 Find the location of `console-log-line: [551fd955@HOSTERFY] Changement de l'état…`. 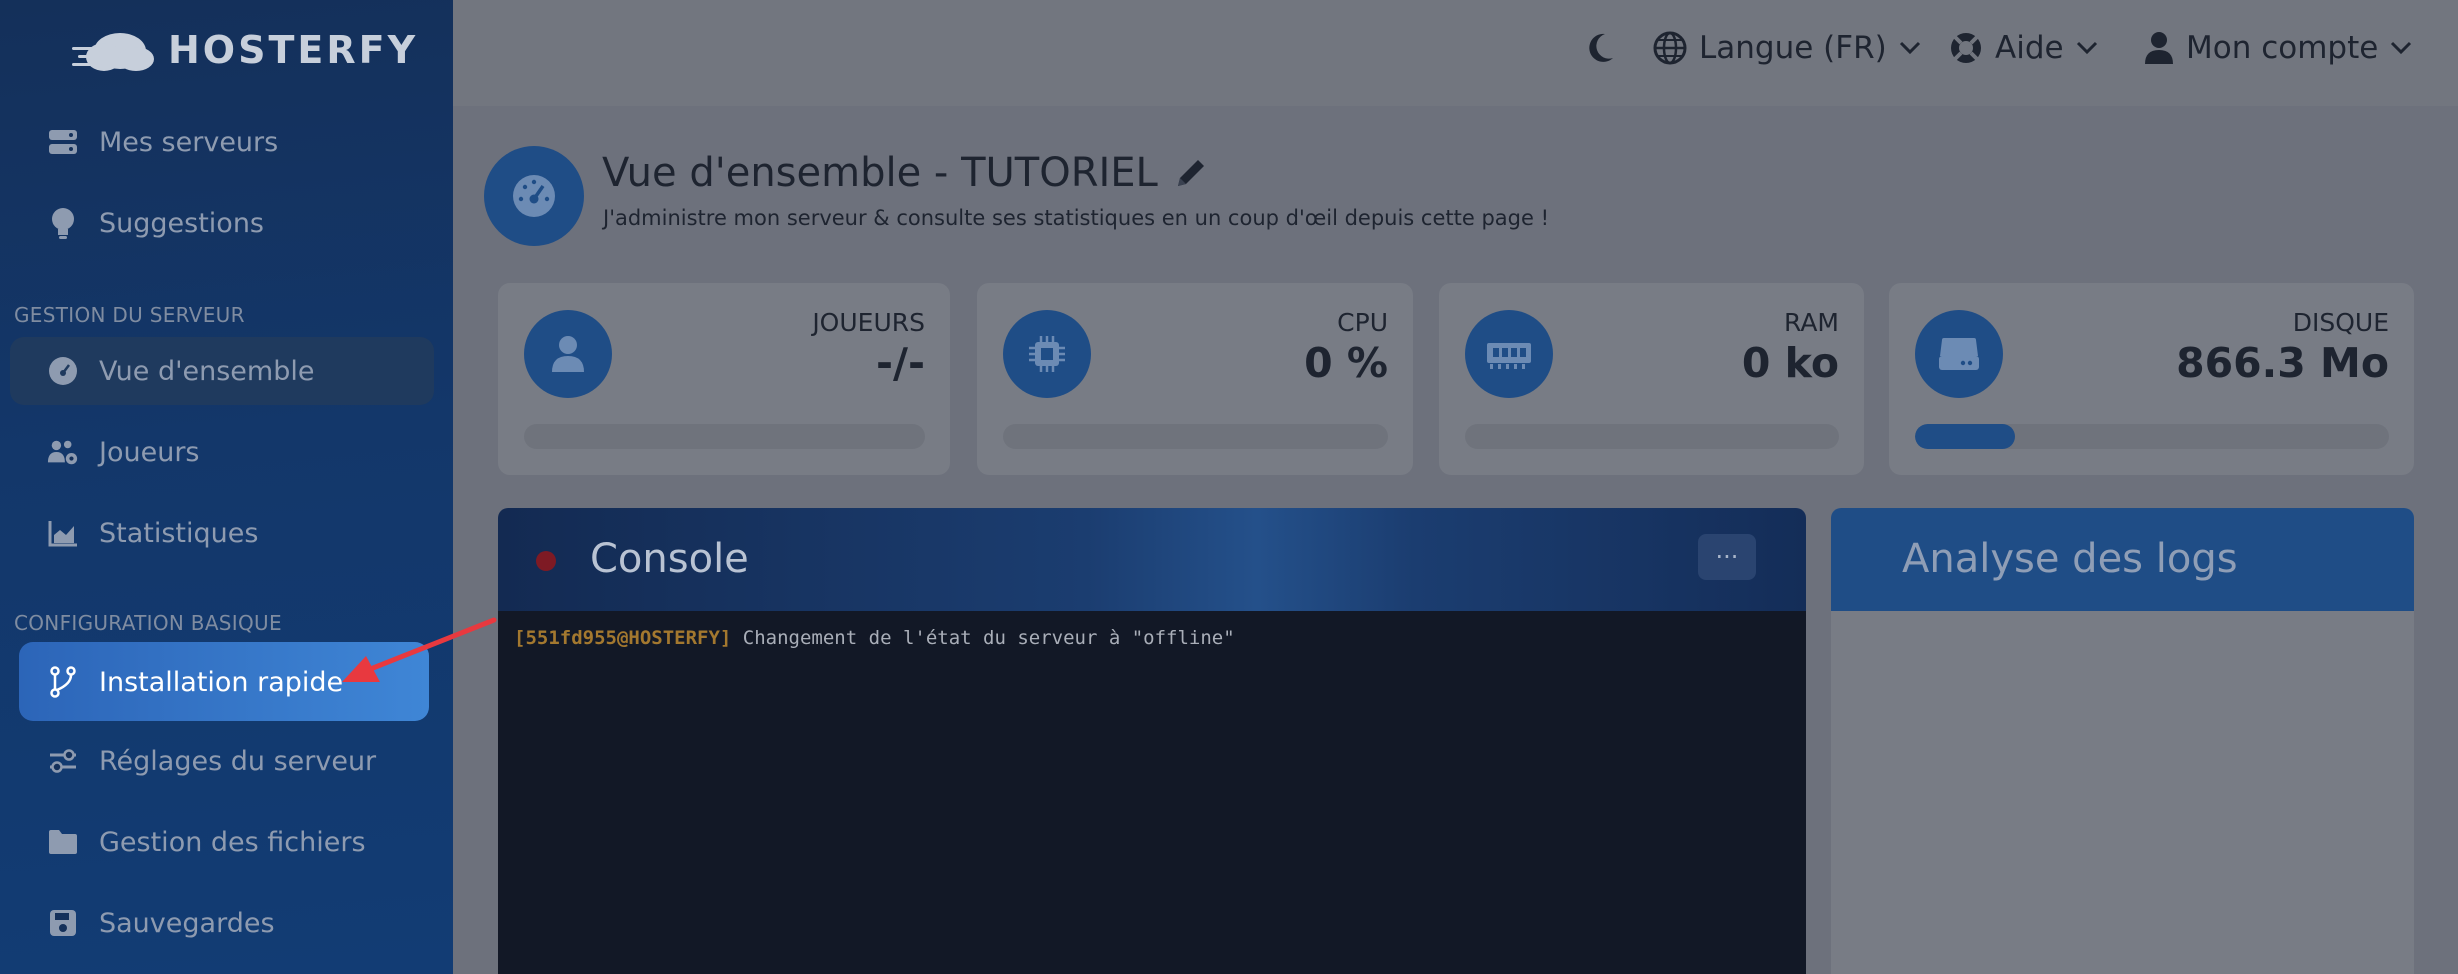

console-log-line: [551fd955@HOSTERFY] Changement de l'état… is located at coordinates (874, 638).